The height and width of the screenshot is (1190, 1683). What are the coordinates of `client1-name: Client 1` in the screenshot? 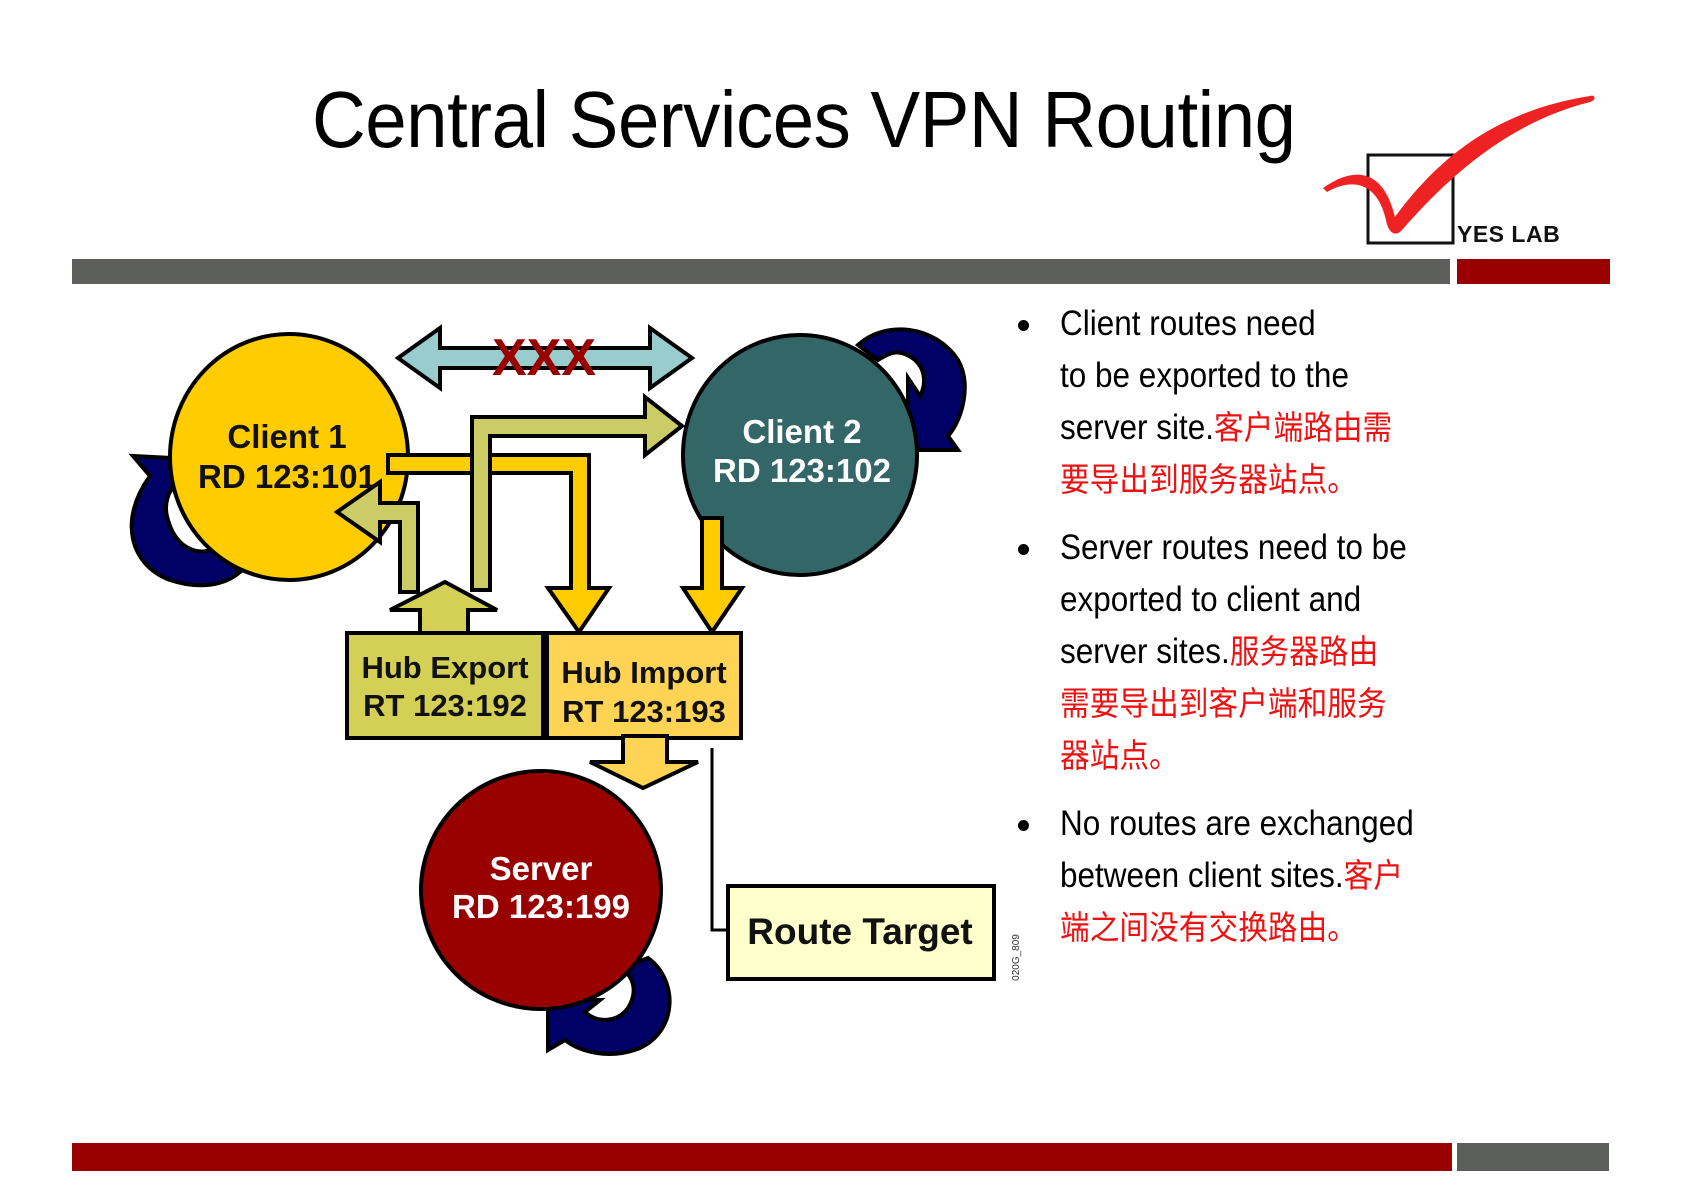 It's located at (286, 436).